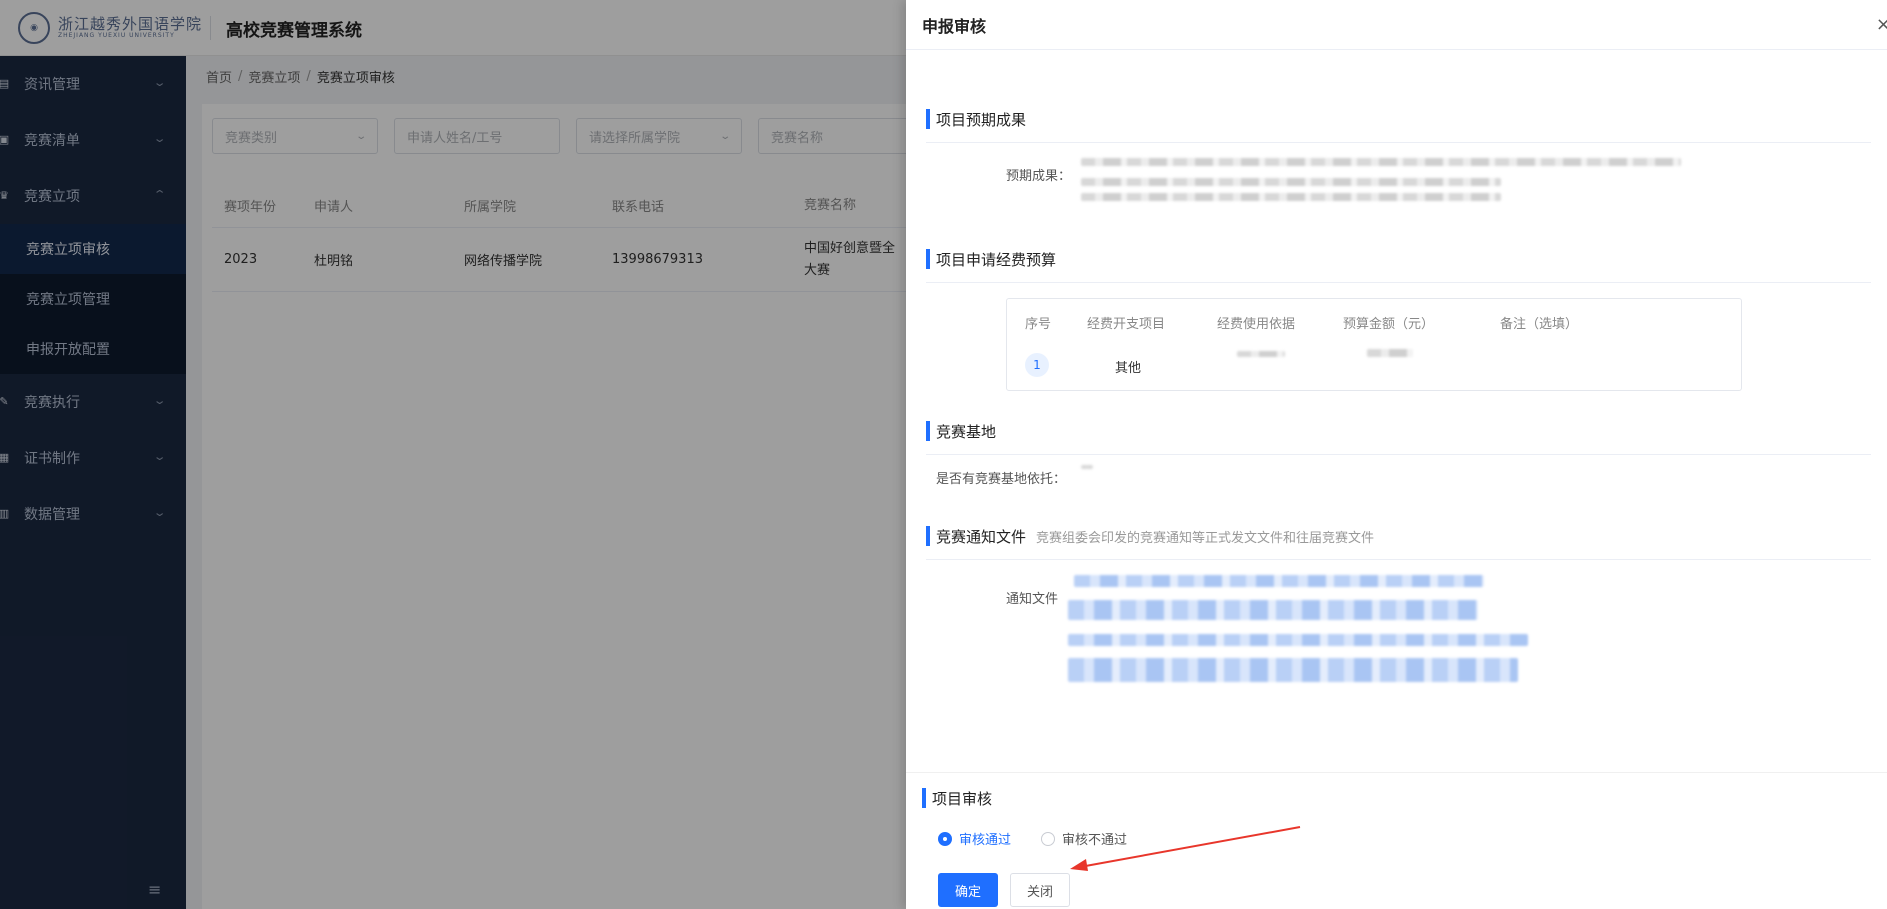  What do you see at coordinates (1256, 324) in the screenshot?
I see `budget-header: 经费使用依据` at bounding box center [1256, 324].